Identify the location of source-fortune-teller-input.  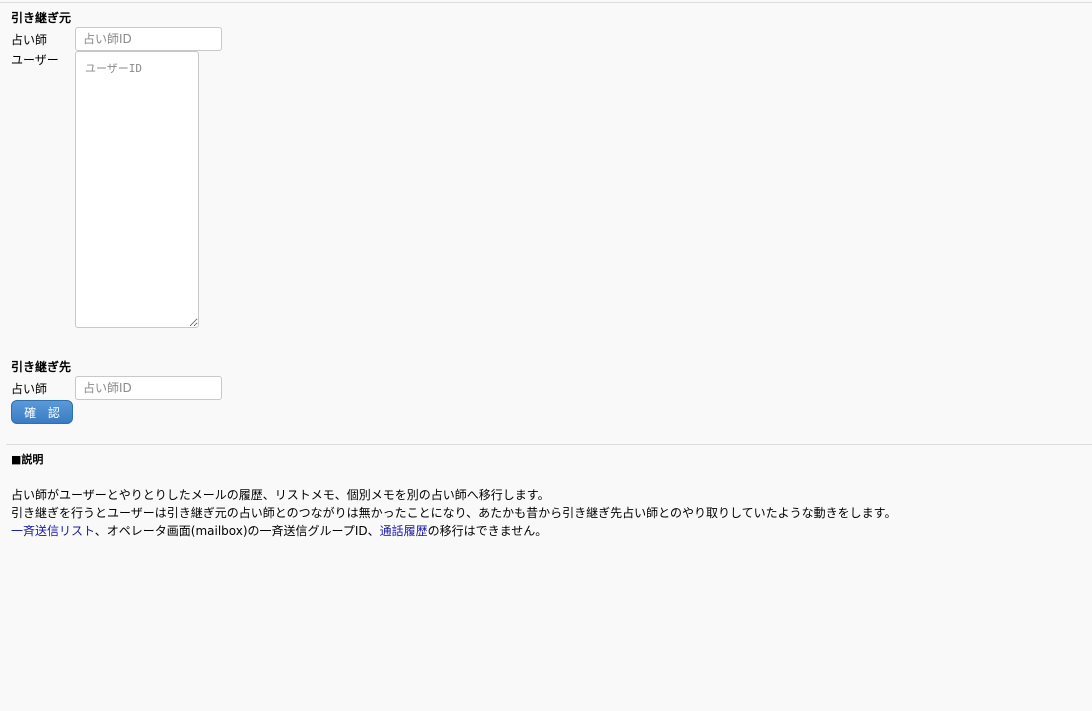
(148, 39).